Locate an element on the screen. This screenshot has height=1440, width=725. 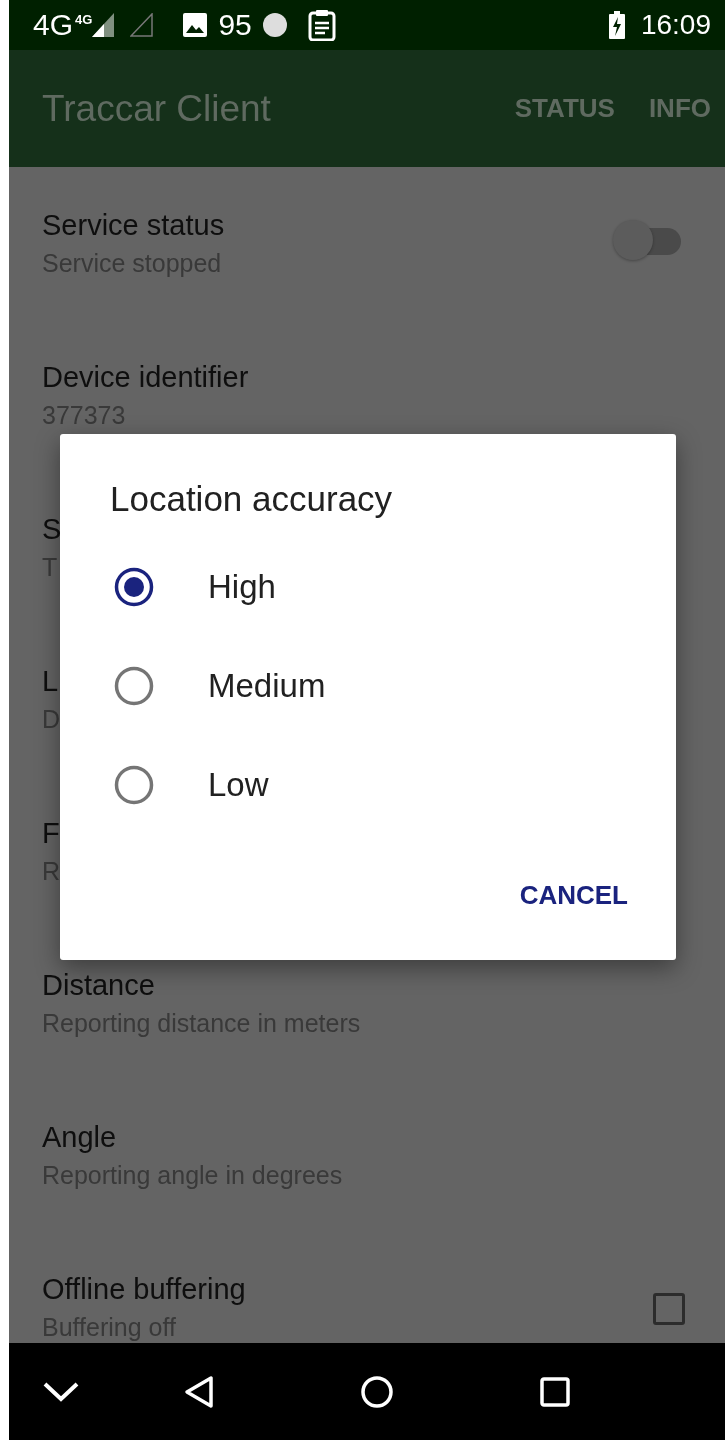
clock-time: 16:09 is located at coordinates (675, 25).